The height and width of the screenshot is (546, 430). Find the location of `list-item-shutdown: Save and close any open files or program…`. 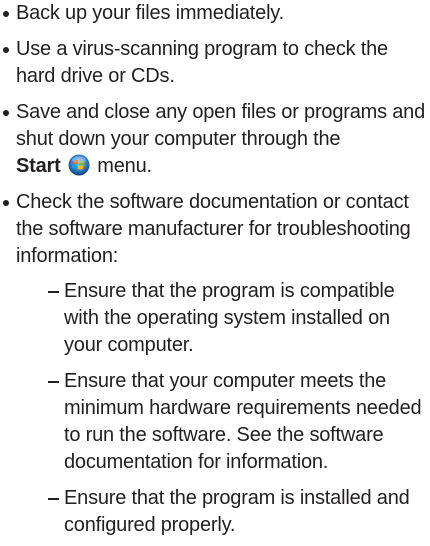

list-item-shutdown: Save and close any open files or program… is located at coordinates (215, 139).